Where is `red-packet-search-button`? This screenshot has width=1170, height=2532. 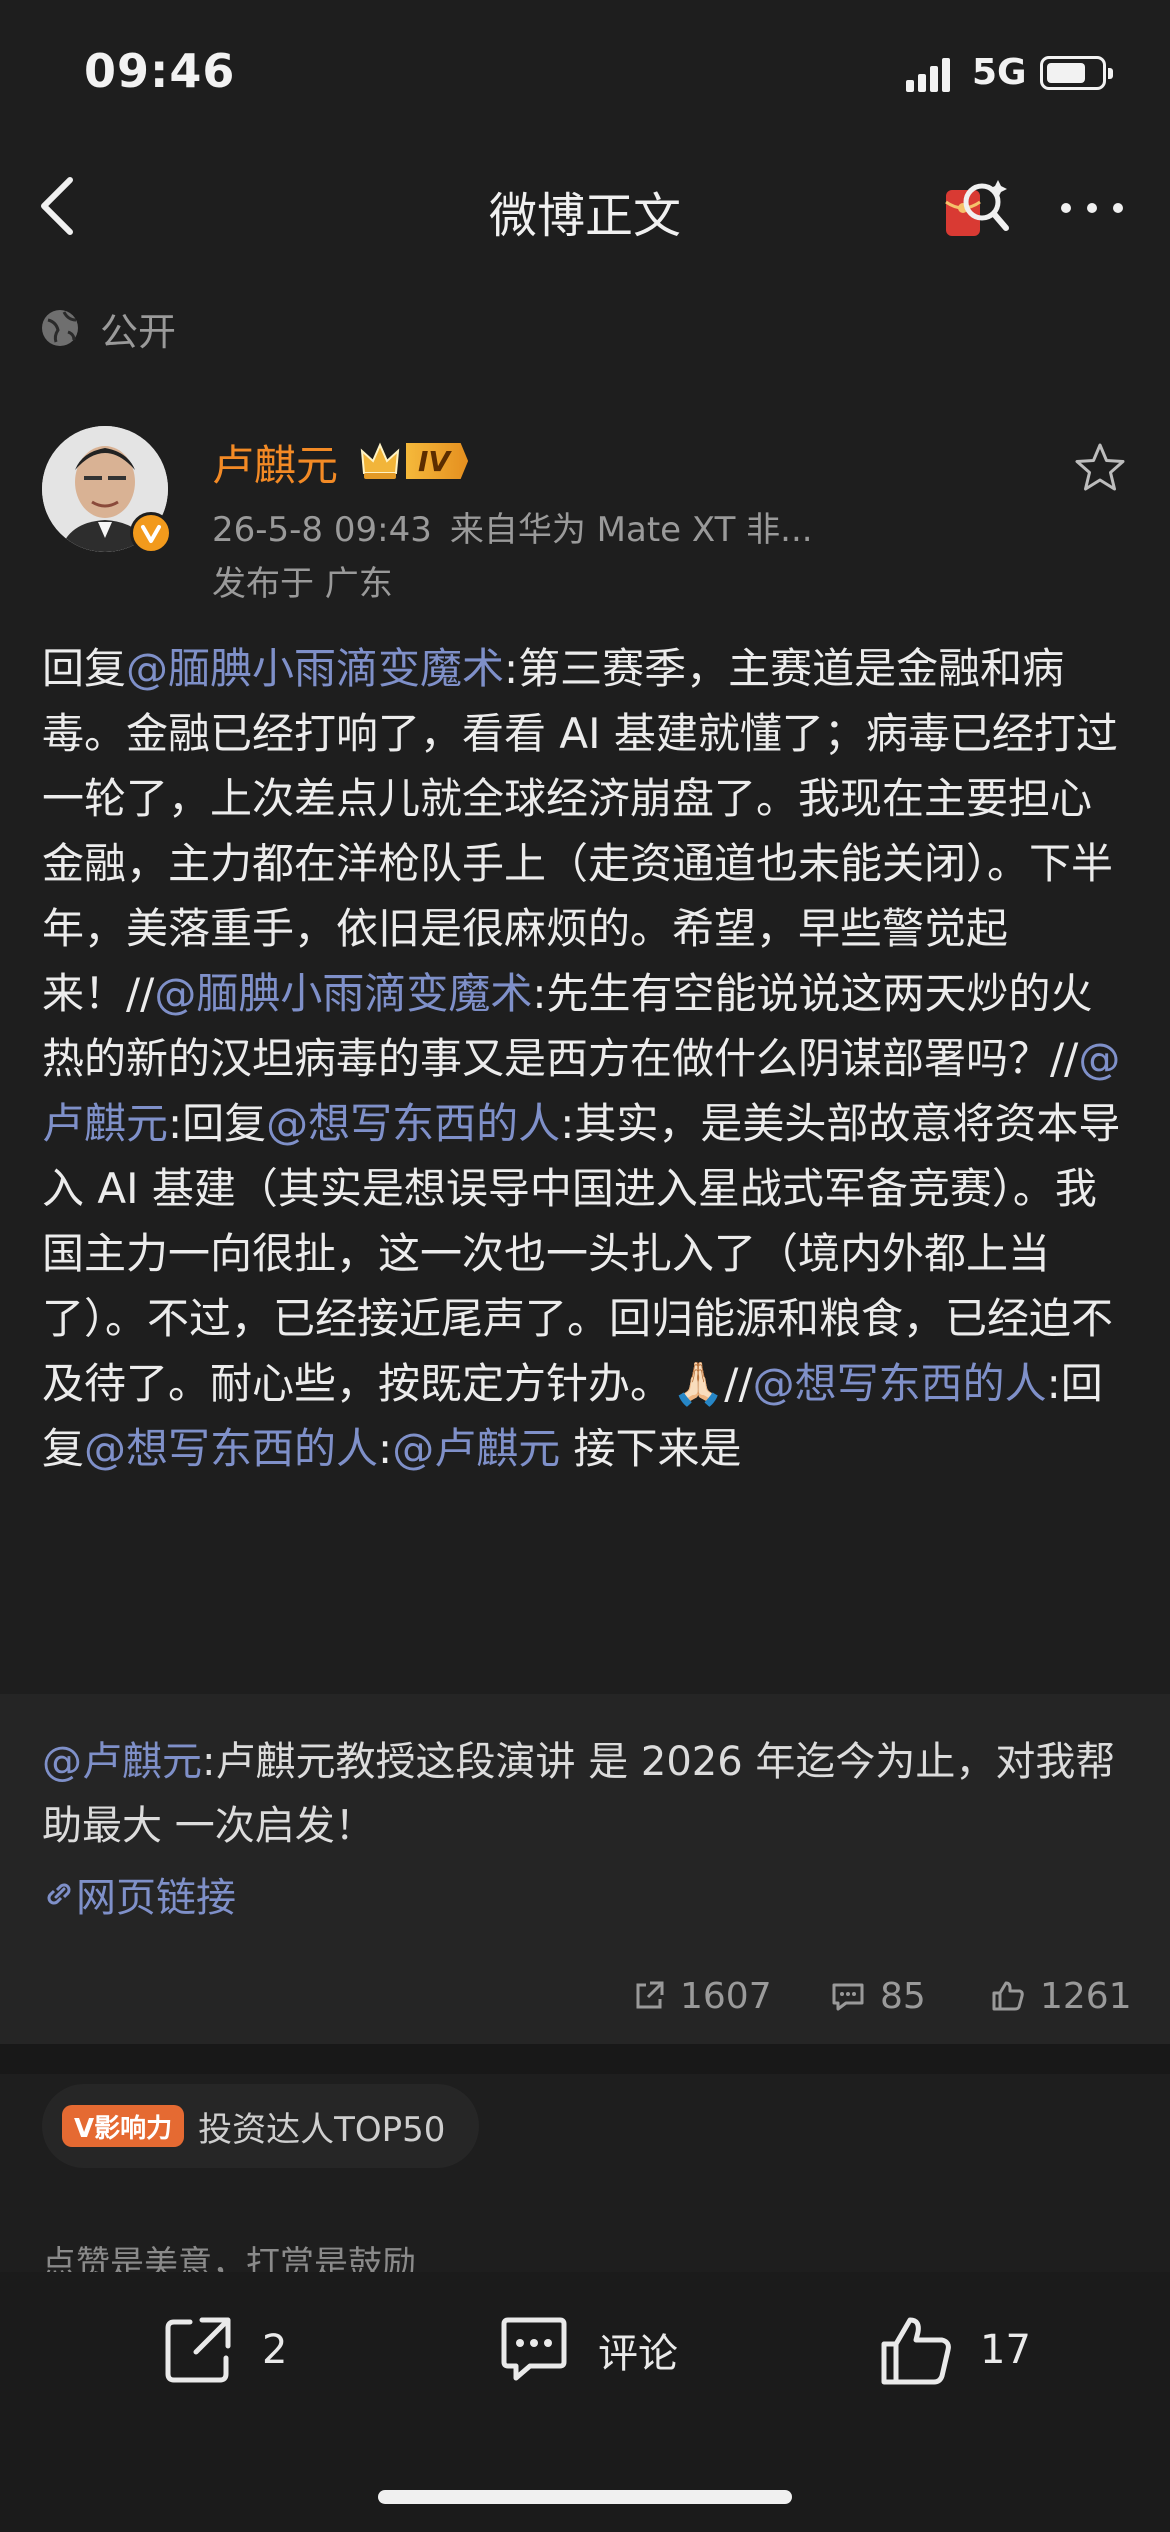
red-packet-search-button is located at coordinates (975, 209).